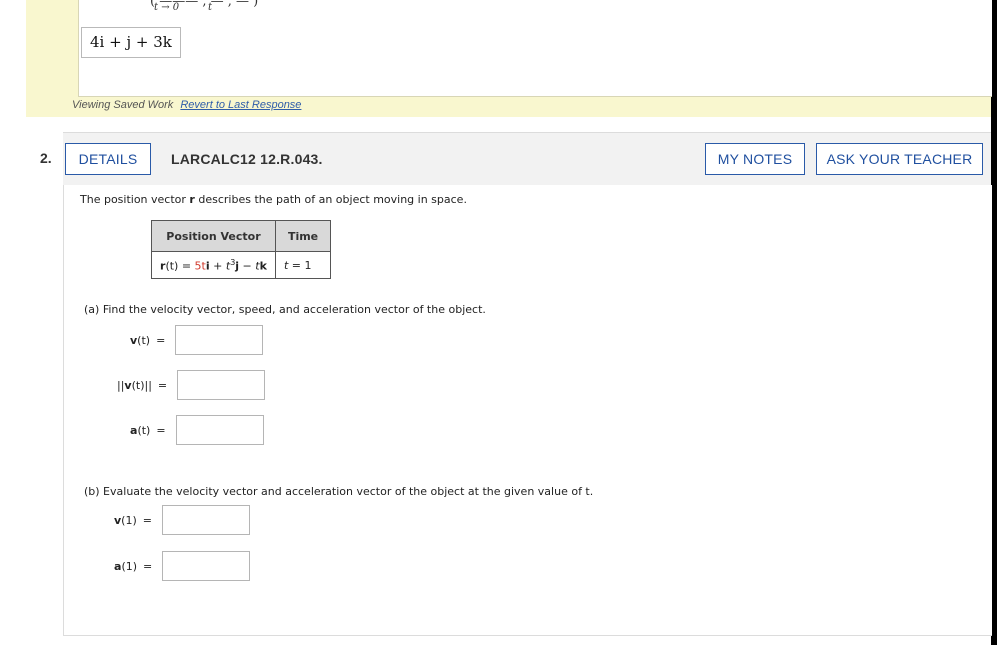 This screenshot has width=997, height=645. Describe the element at coordinates (200, 266) in the screenshot. I see `r-coef-i: 5t` at that location.